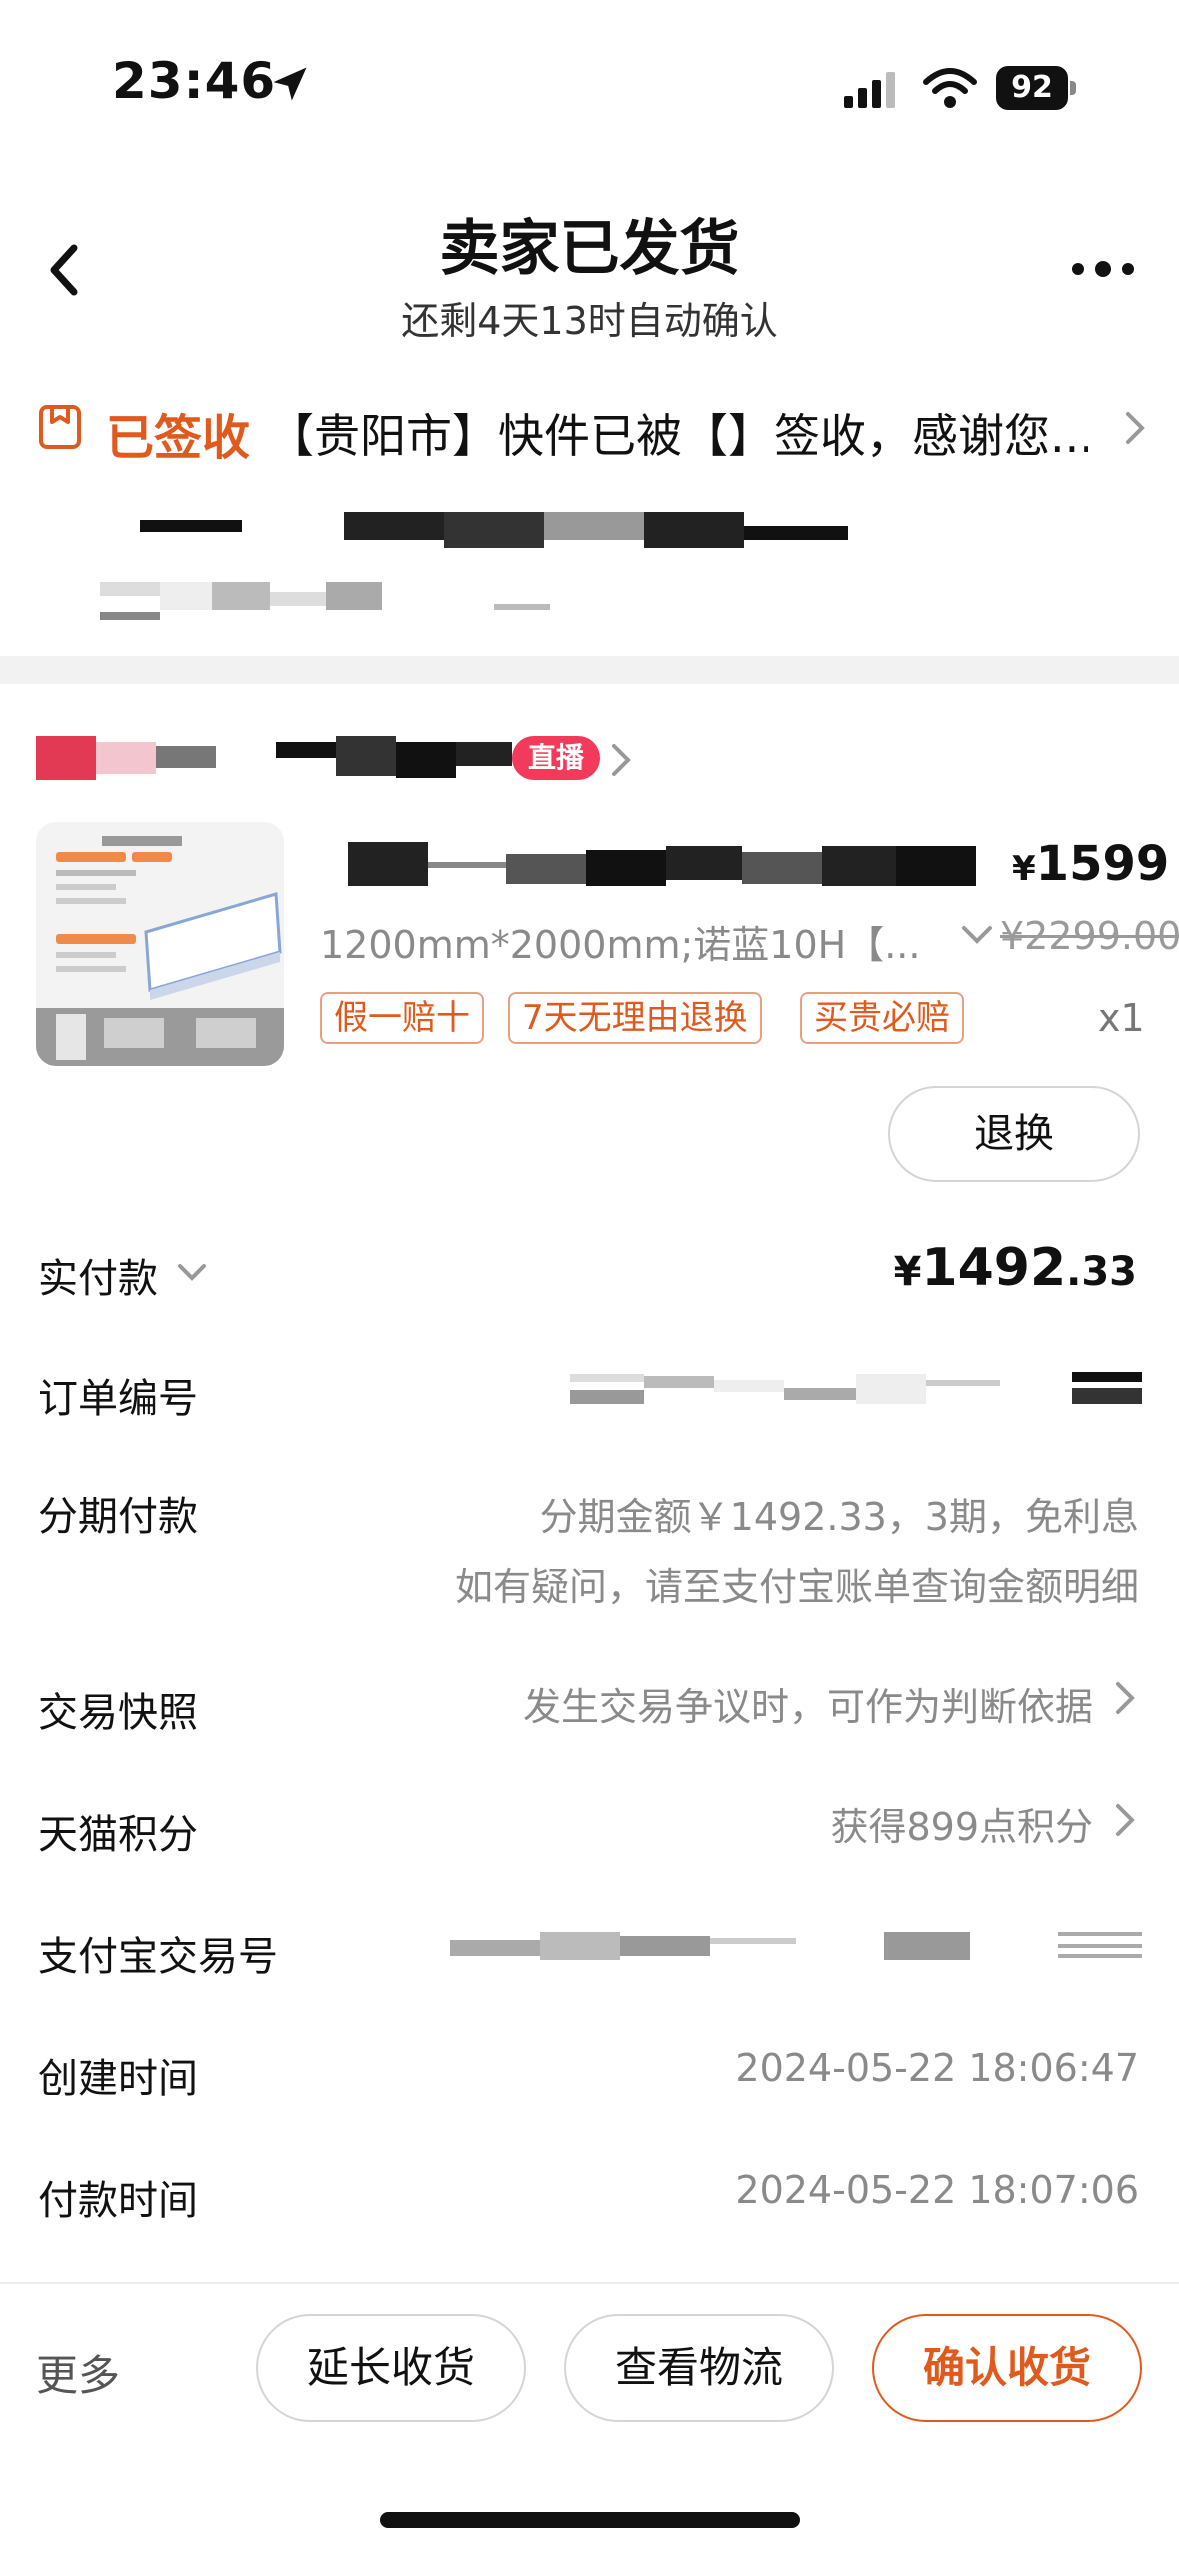 This screenshot has width=1179, height=2556. Describe the element at coordinates (1126, 1698) in the screenshot. I see `snapshot-chevron-icon` at that location.